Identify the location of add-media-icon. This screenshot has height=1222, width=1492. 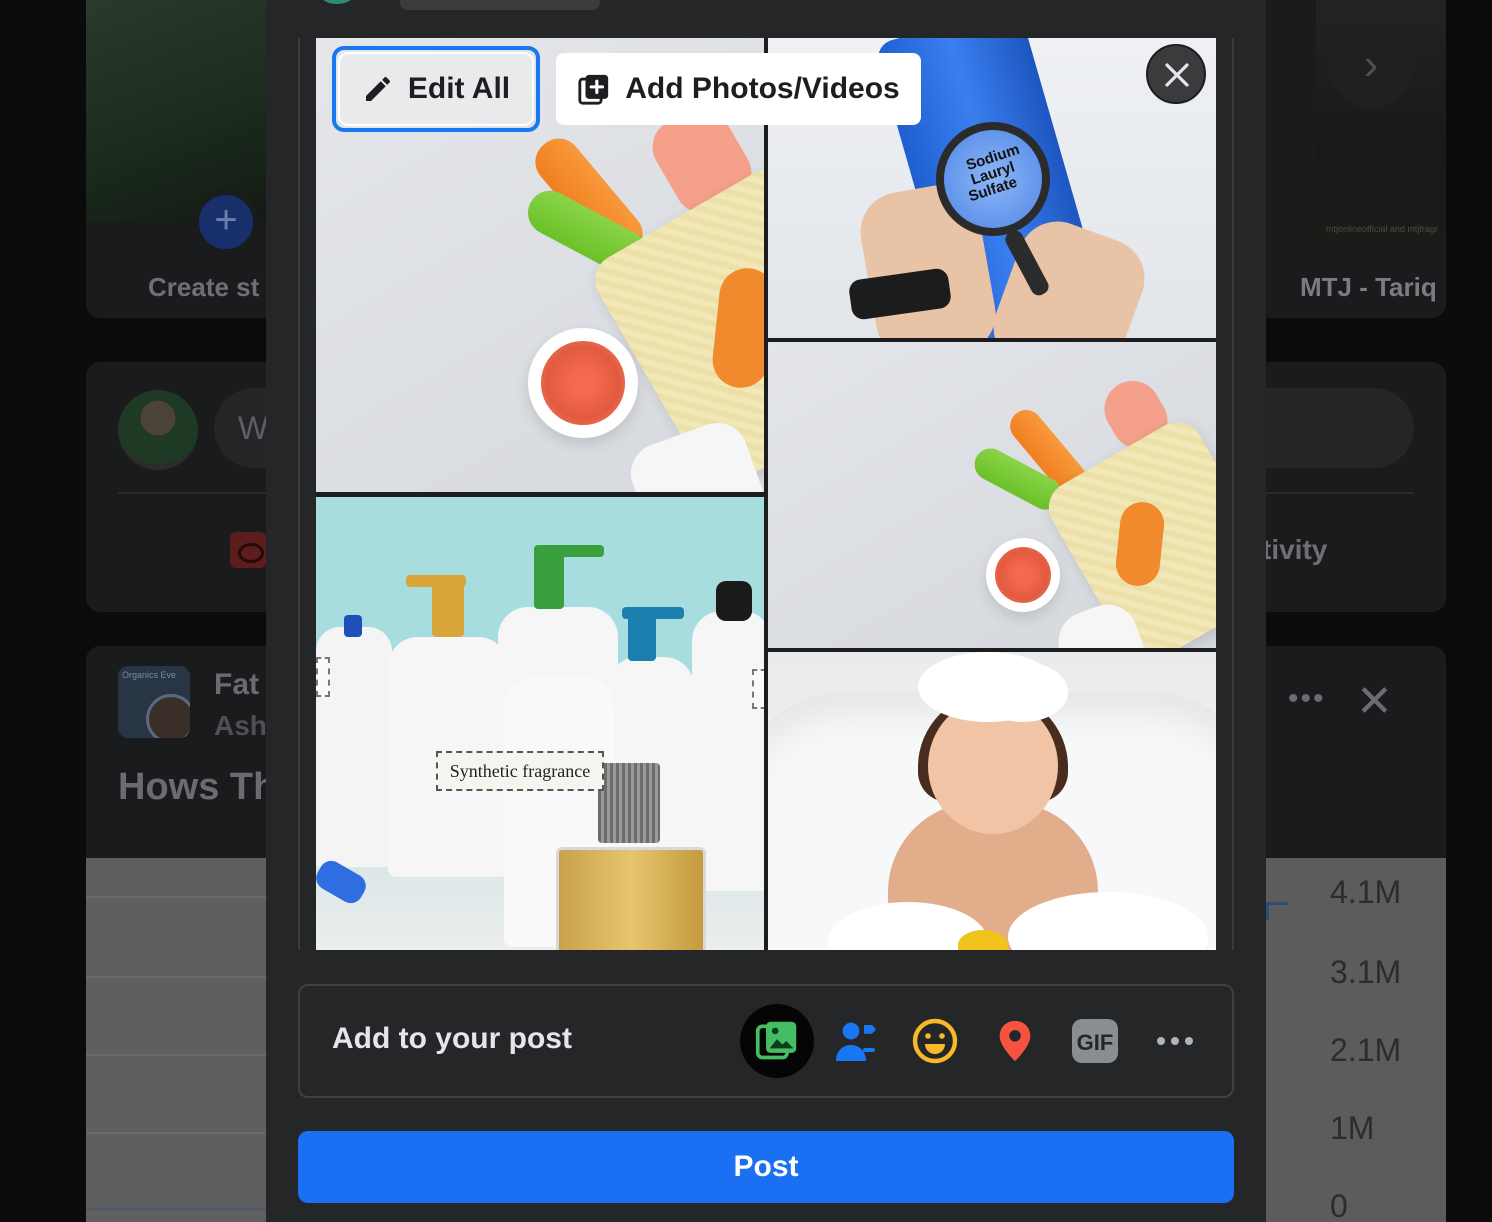
(593, 89).